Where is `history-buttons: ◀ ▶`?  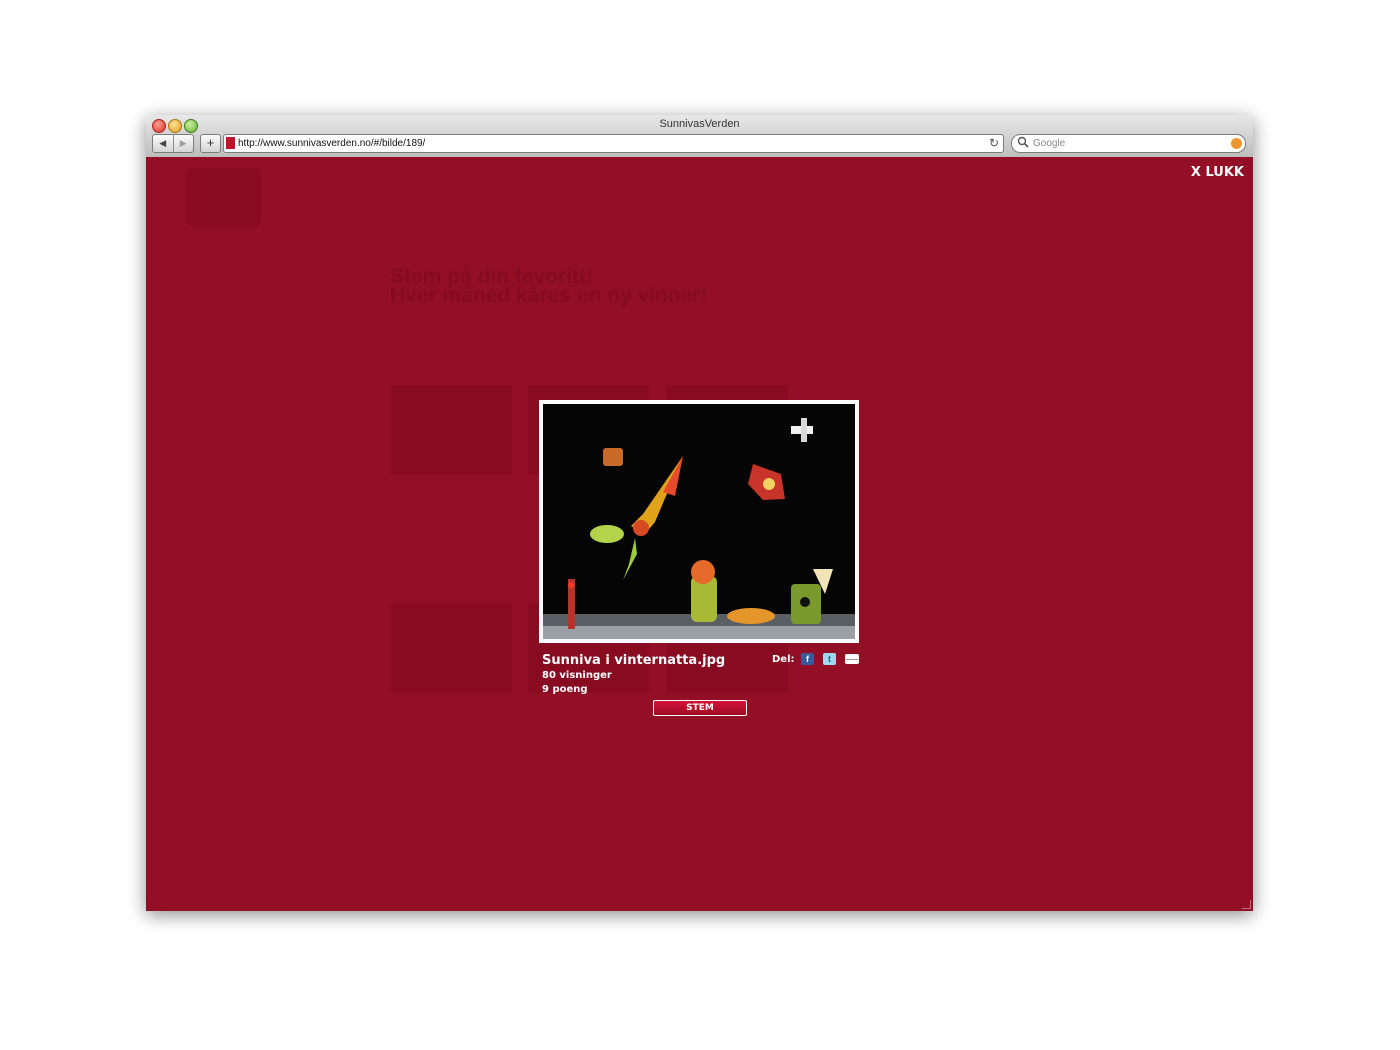
history-buttons: ◀ ▶ is located at coordinates (173, 143).